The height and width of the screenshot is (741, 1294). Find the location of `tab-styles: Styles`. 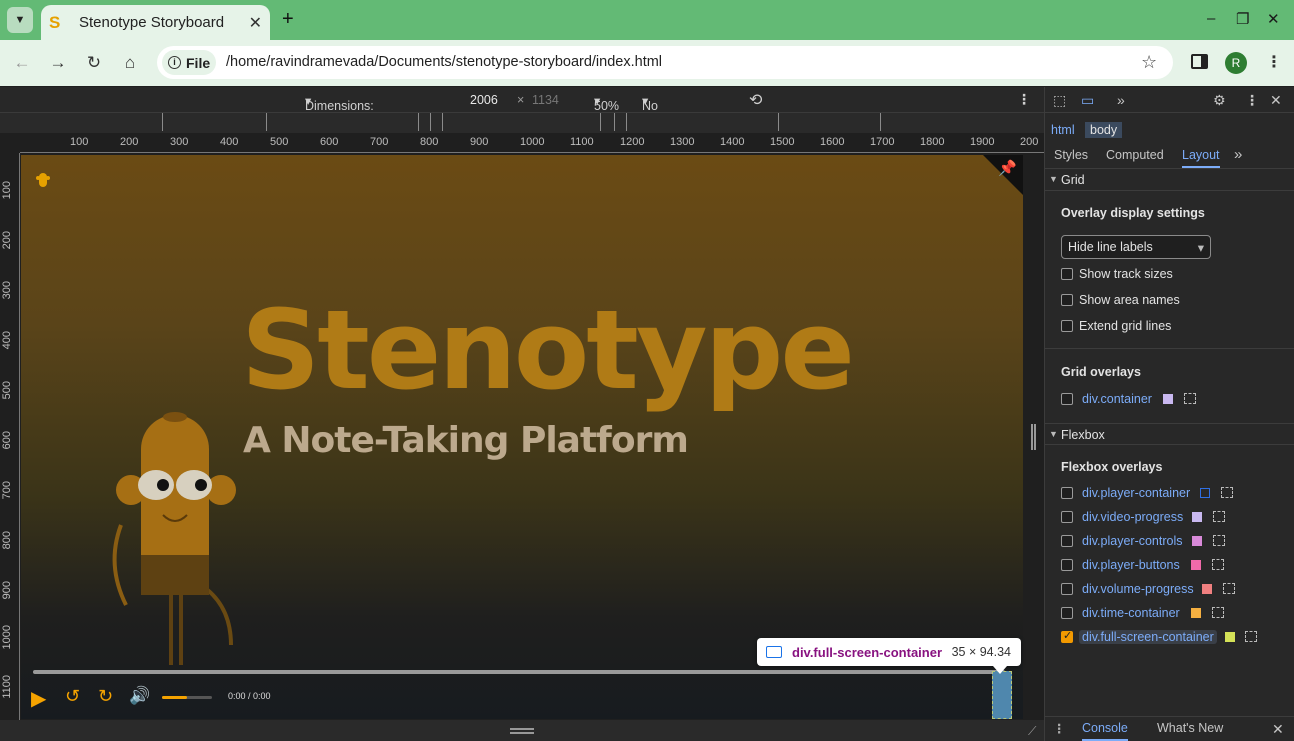

tab-styles: Styles is located at coordinates (1071, 155).